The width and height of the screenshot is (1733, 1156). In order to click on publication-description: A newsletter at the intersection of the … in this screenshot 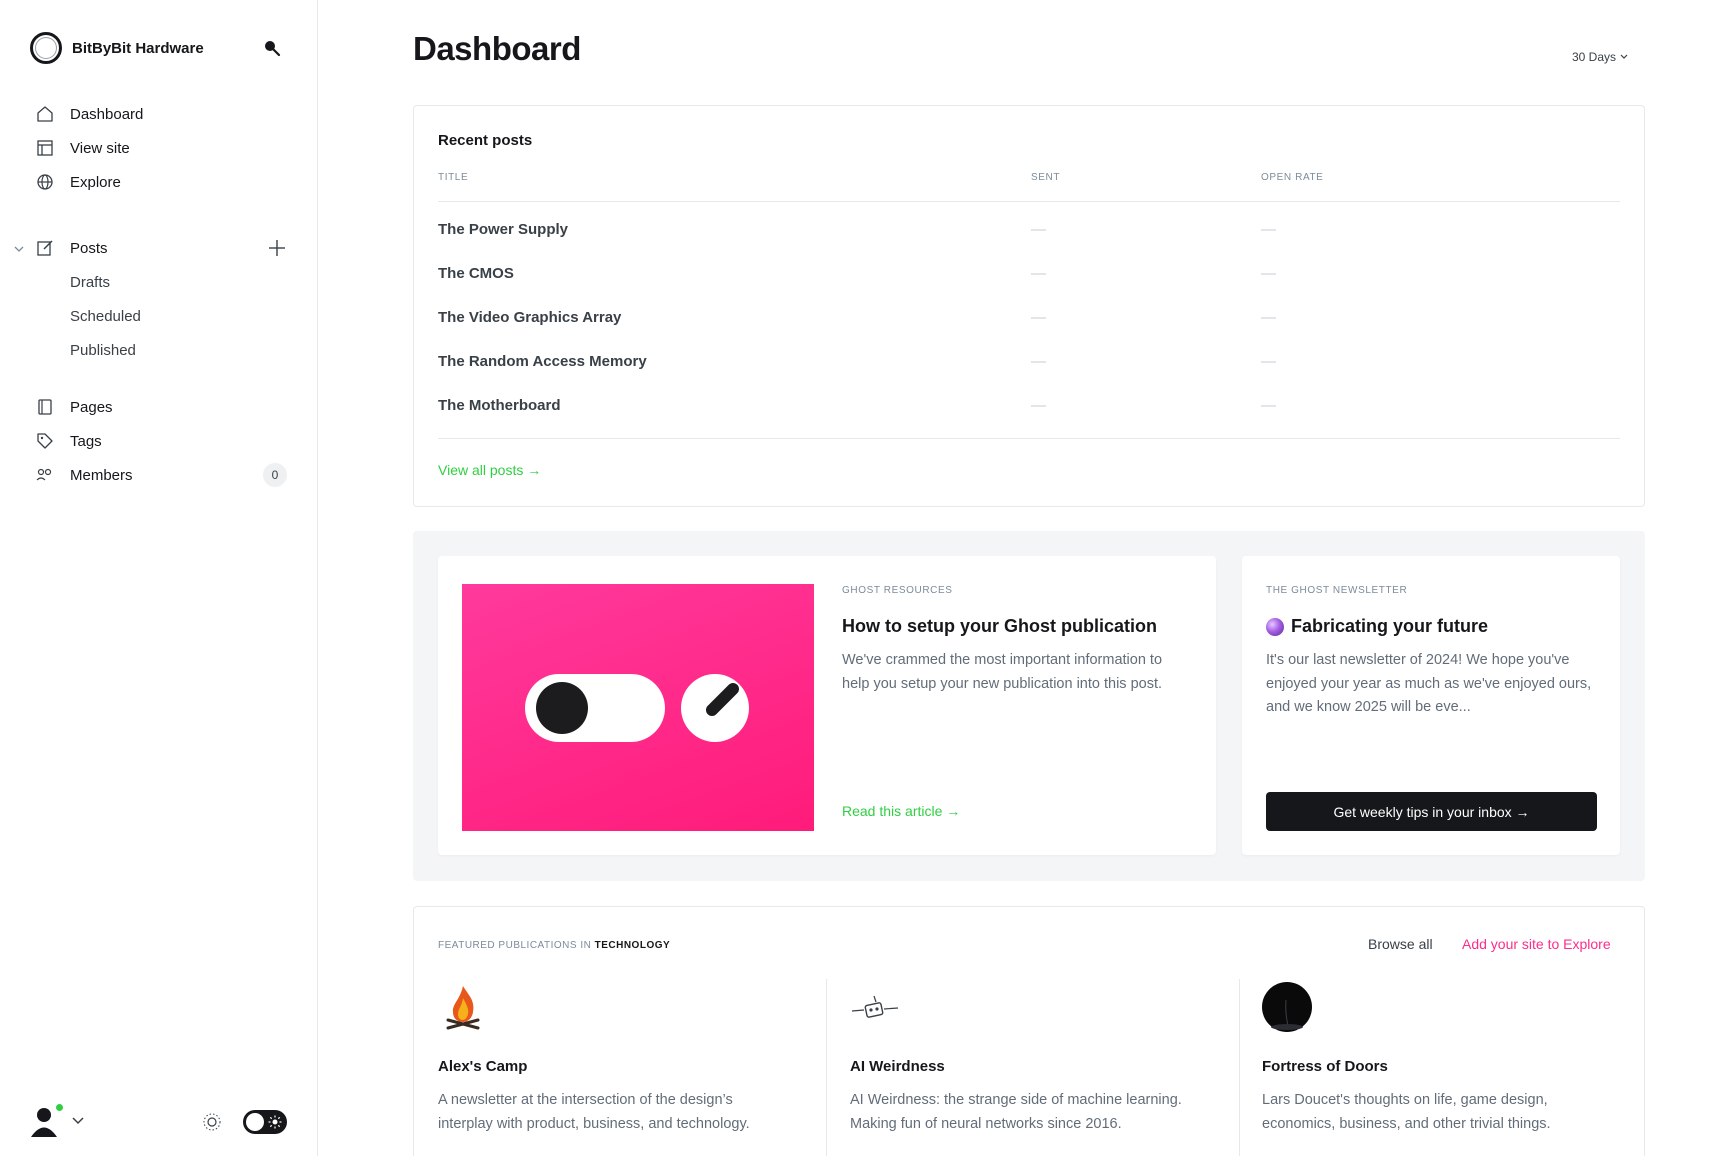, I will do `click(594, 1112)`.